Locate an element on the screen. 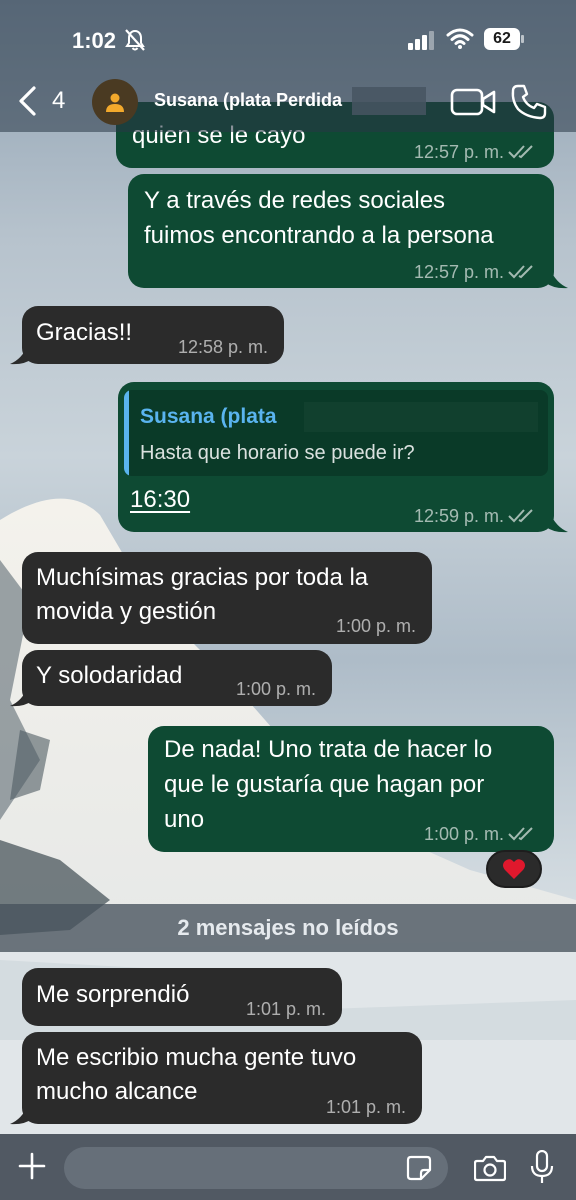 This screenshot has height=1200, width=576. bell-muted-icon is located at coordinates (135, 40).